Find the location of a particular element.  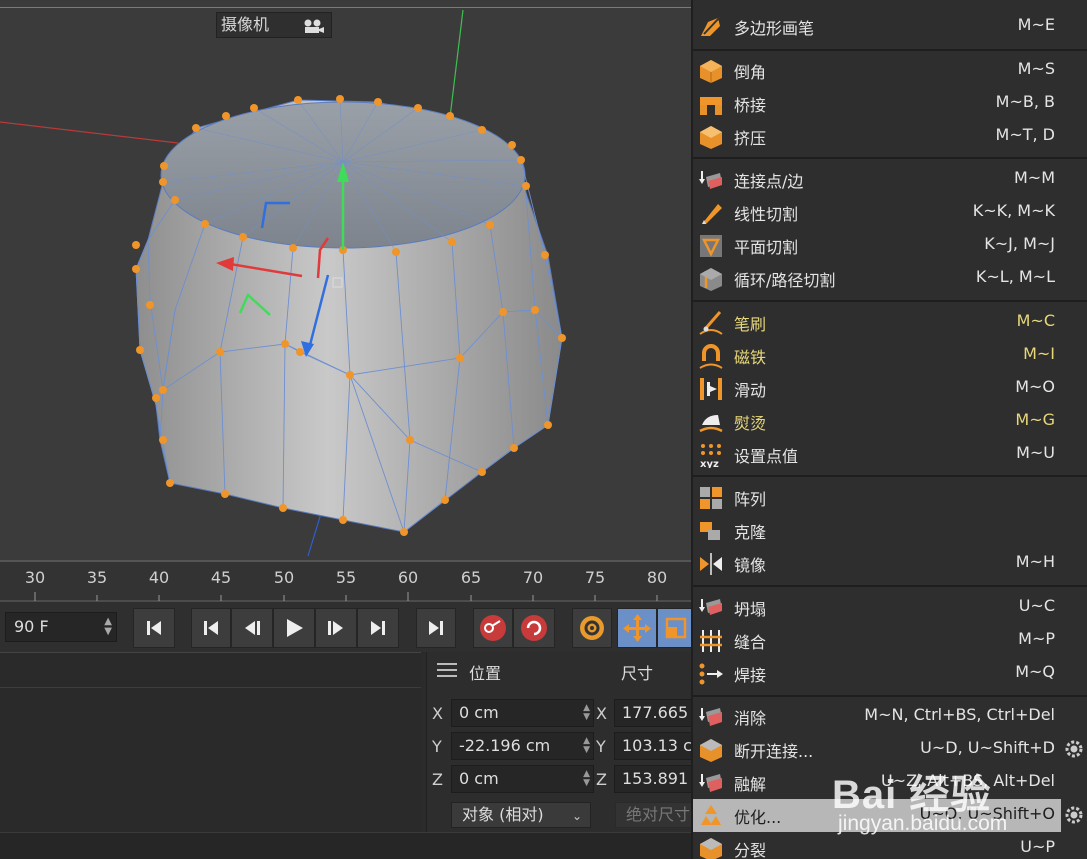

timeline-label: 70 is located at coordinates (533, 577).